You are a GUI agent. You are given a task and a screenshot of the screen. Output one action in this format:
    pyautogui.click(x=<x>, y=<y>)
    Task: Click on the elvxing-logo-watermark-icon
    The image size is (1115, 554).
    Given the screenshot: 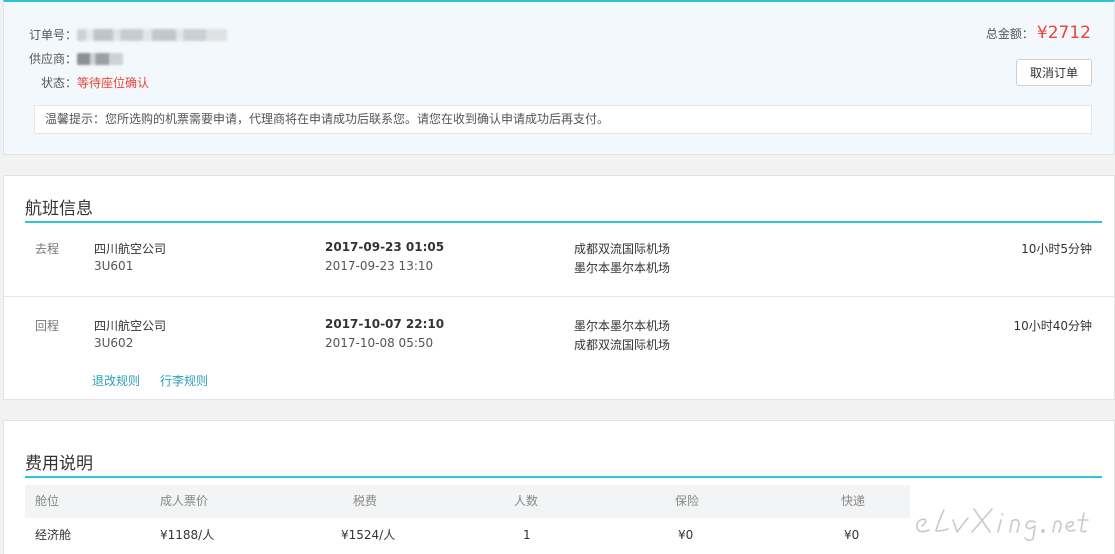 What is the action you would take?
    pyautogui.click(x=1002, y=525)
    